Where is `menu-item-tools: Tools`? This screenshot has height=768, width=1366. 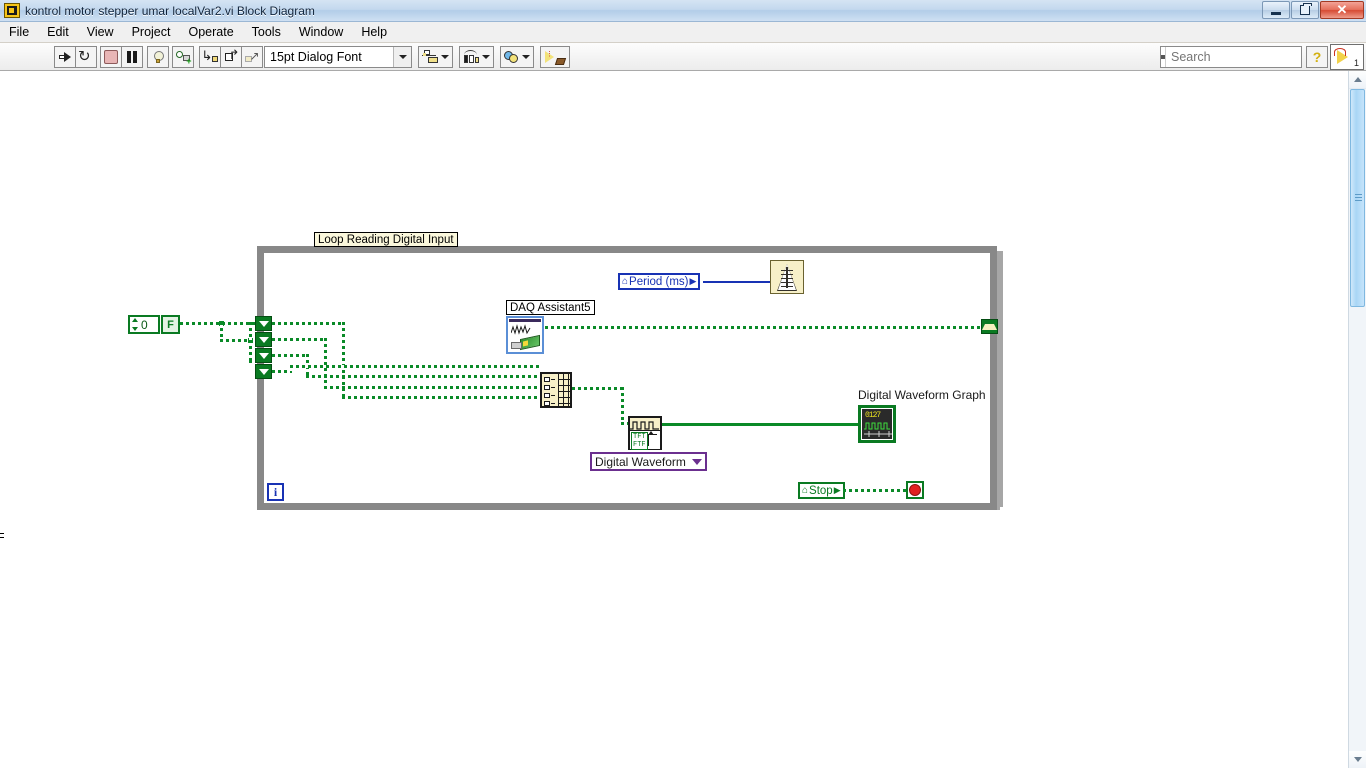 menu-item-tools: Tools is located at coordinates (266, 32).